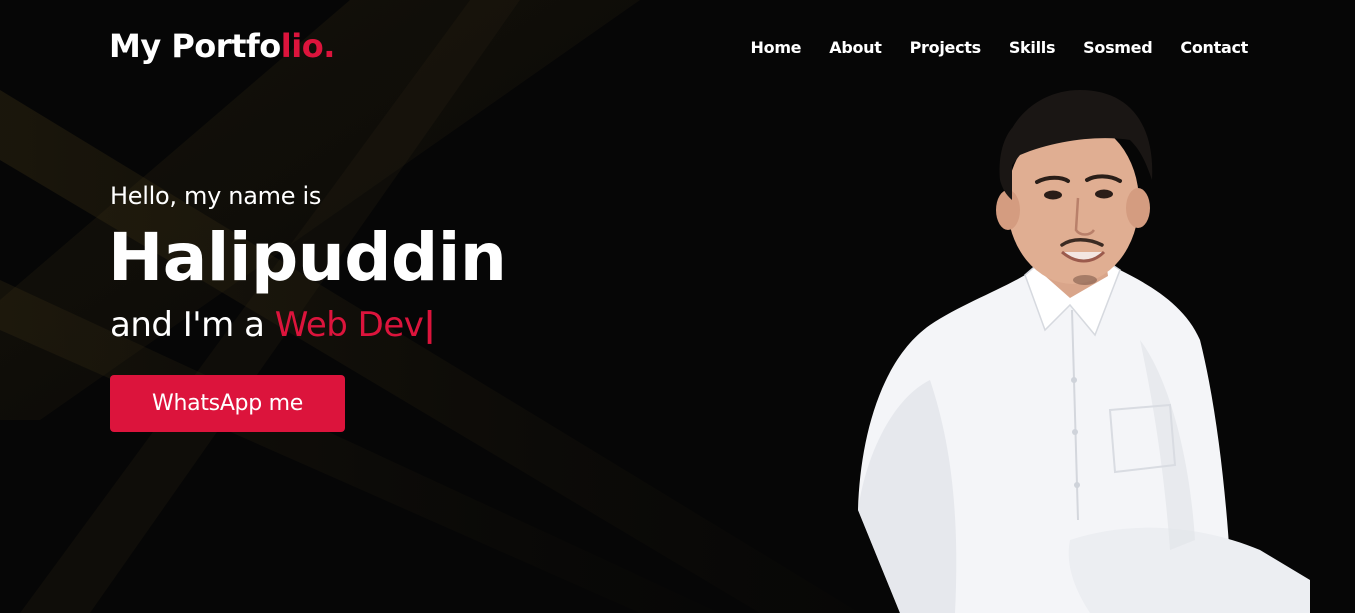 The height and width of the screenshot is (613, 1355). What do you see at coordinates (855, 47) in the screenshot?
I see `nav-link-about: About` at bounding box center [855, 47].